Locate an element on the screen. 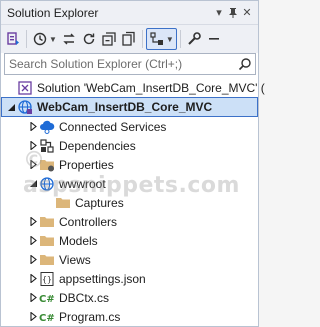  tree-item-views: Views is located at coordinates (129, 259).